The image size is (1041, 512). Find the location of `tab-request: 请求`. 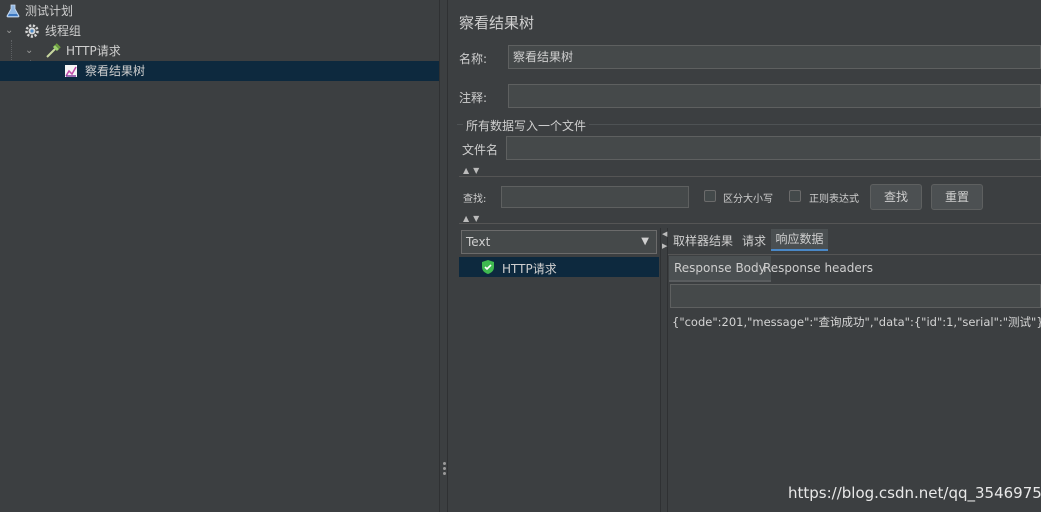

tab-request: 请求 is located at coordinates (754, 241).